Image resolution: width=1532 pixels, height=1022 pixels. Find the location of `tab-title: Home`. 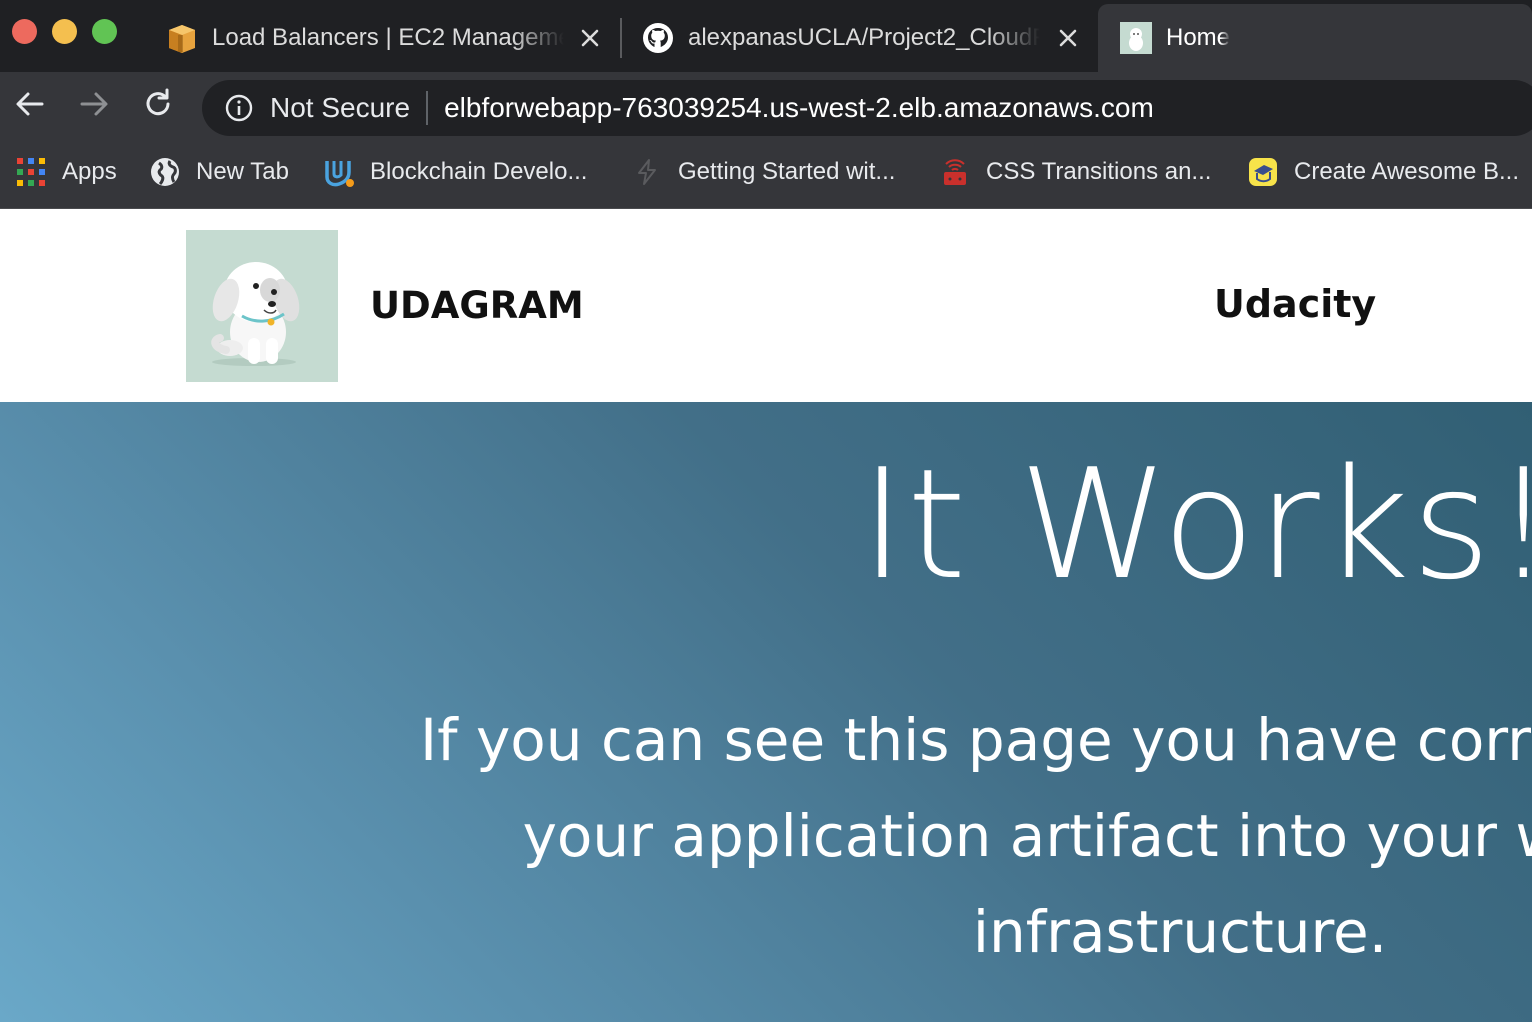

tab-title: Home is located at coordinates (1198, 37).